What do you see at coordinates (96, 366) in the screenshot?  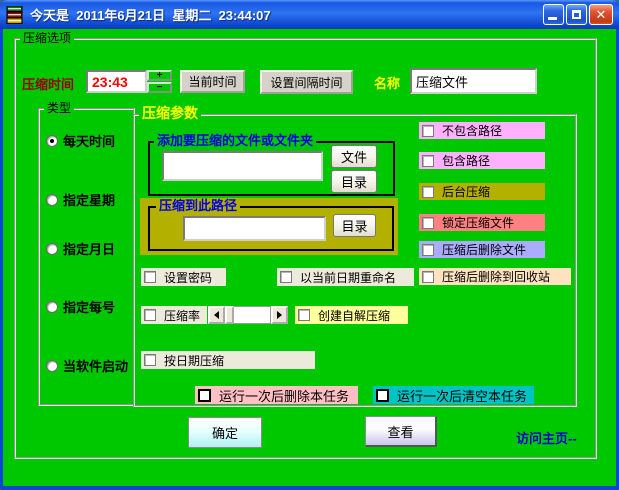 I see `radio-label: 当软件启动` at bounding box center [96, 366].